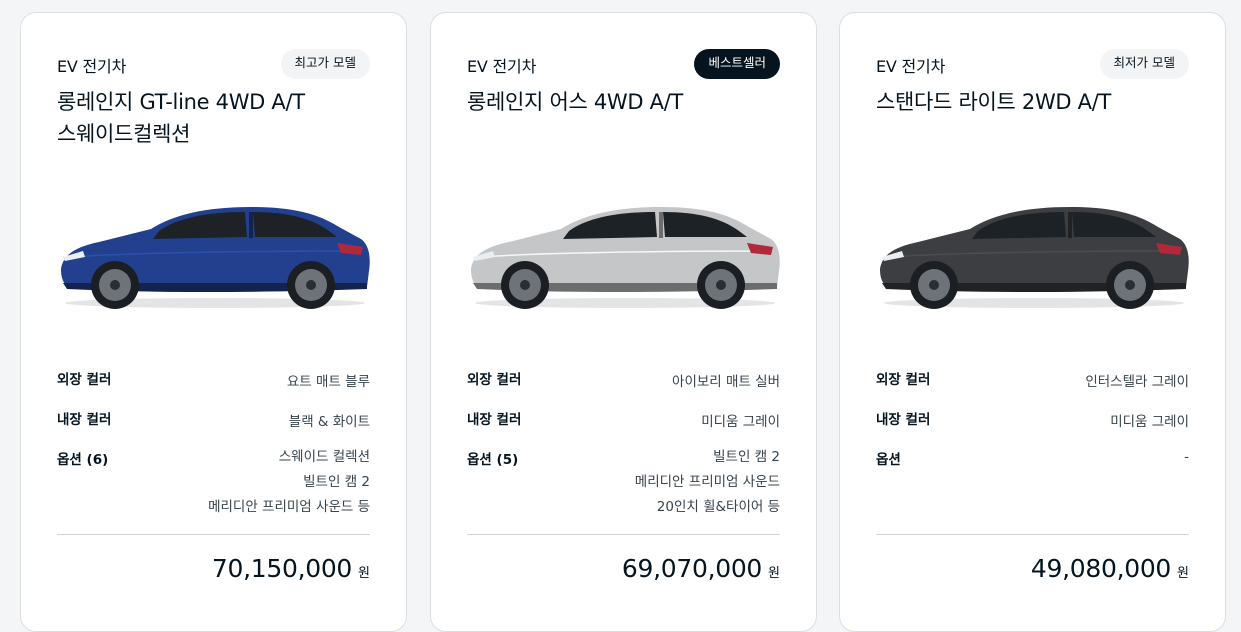 Image resolution: width=1241 pixels, height=632 pixels. I want to click on option-item: 메리디안 프리미엄 사운드, so click(707, 482).